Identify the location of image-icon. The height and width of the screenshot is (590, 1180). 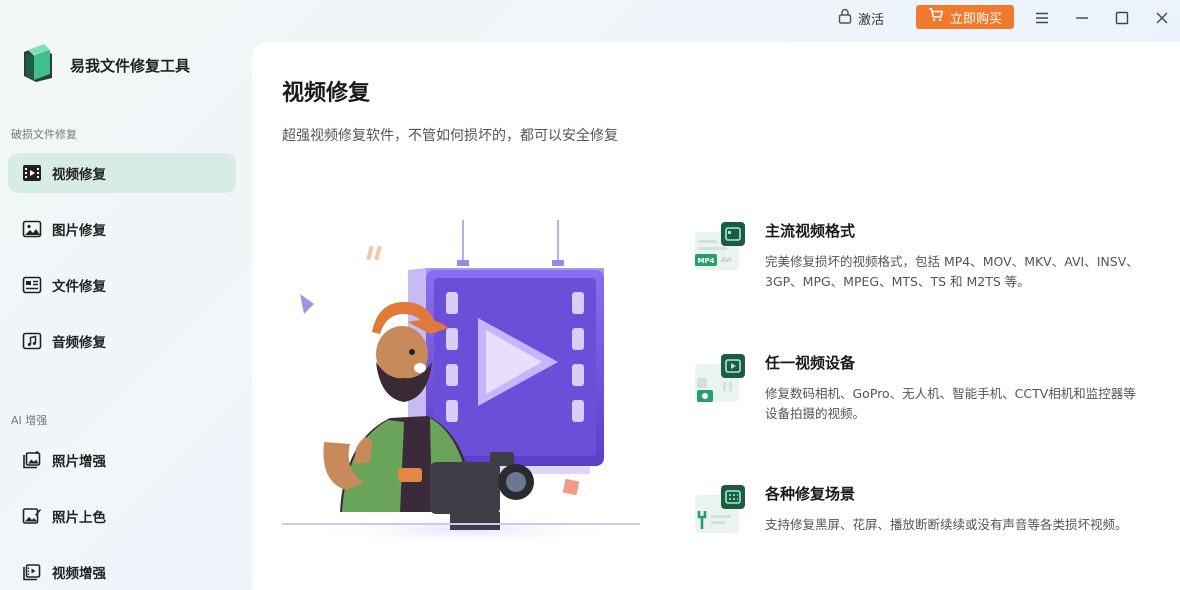
(32, 229).